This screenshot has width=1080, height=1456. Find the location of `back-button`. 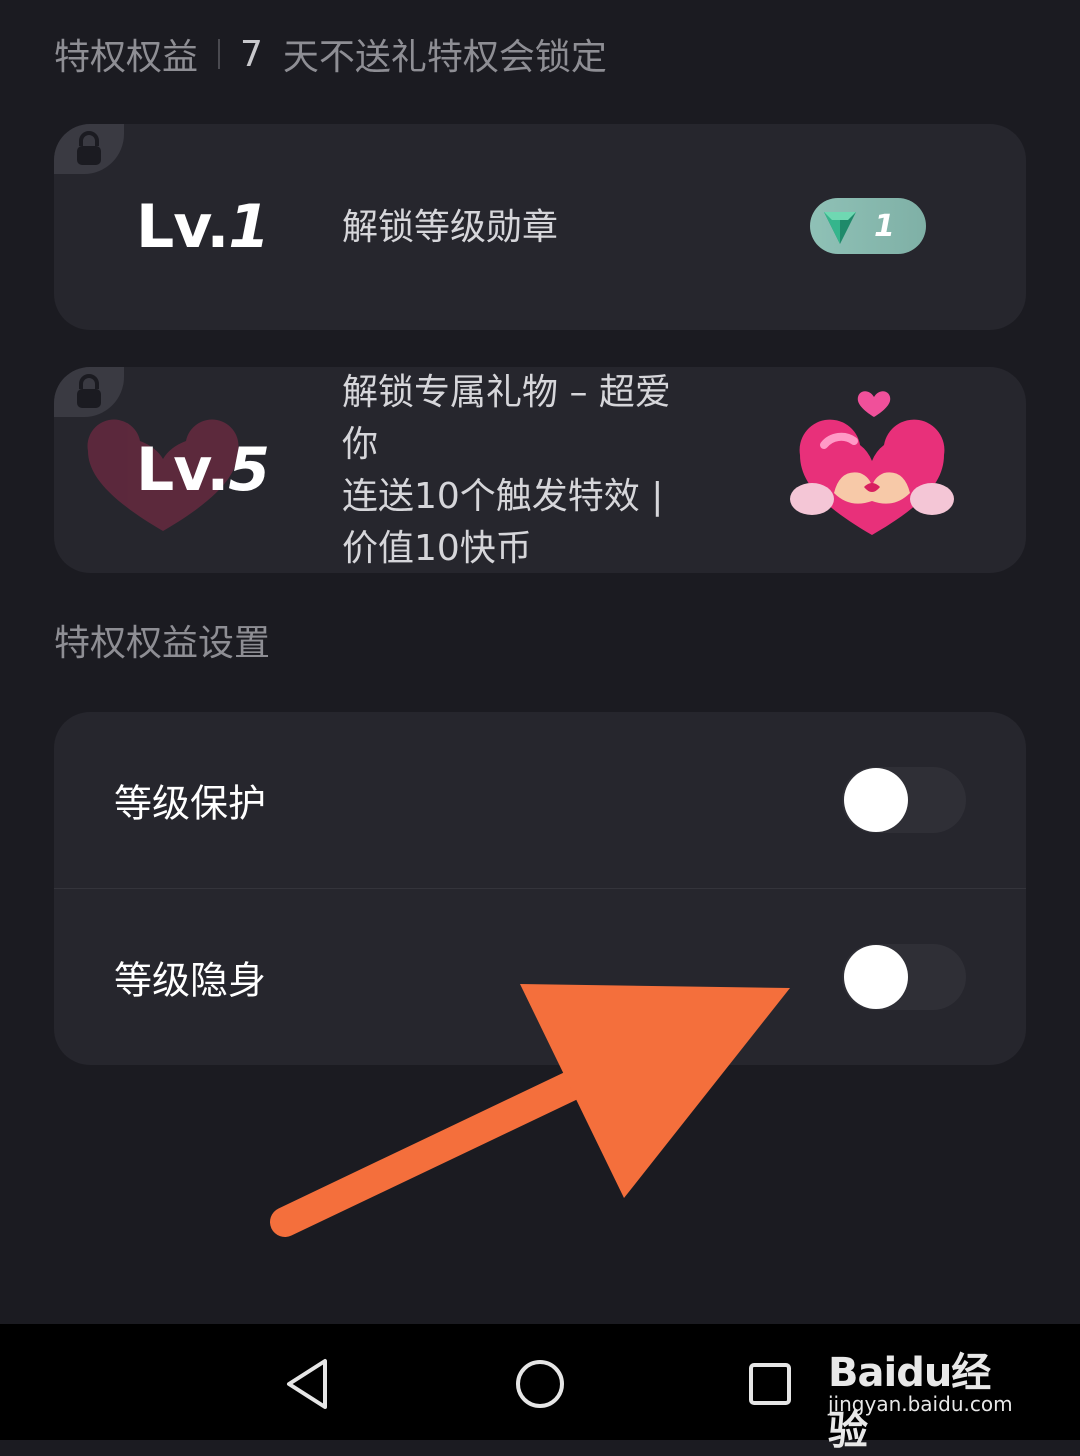

back-button is located at coordinates (308, 1384).